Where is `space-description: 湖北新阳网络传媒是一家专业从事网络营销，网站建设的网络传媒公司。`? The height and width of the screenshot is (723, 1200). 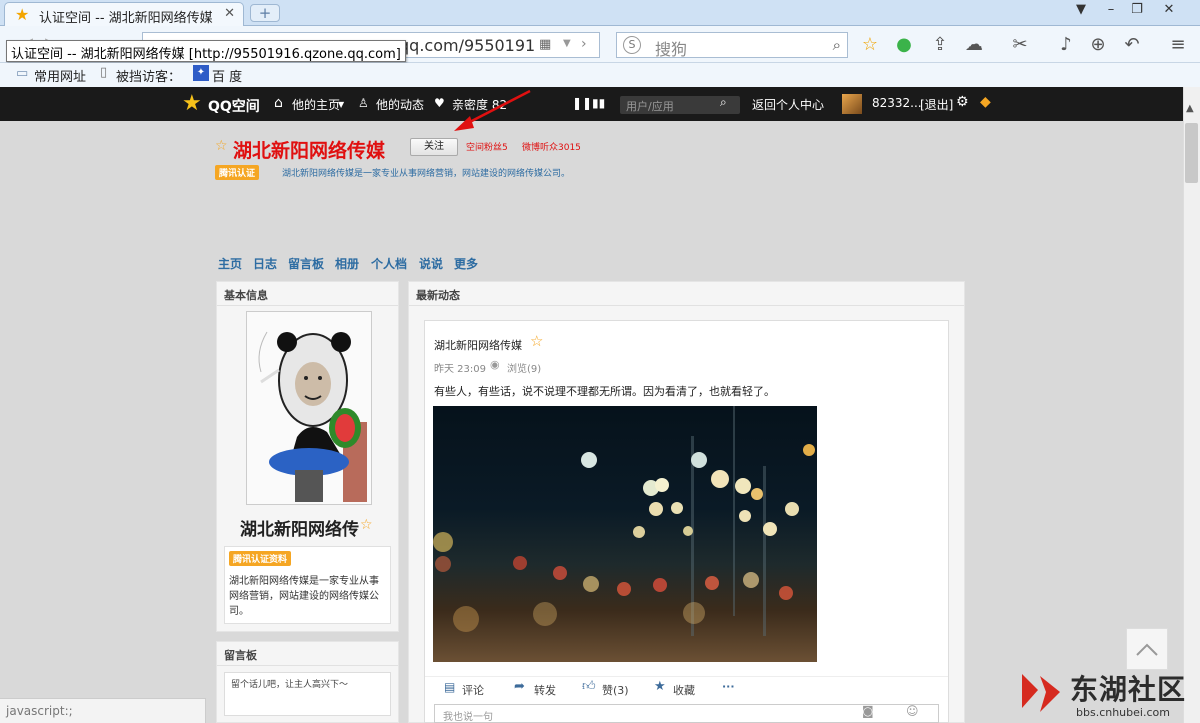 space-description: 湖北新阳网络传媒是一家专业从事网络营销，网站建设的网络传媒公司。 is located at coordinates (426, 174).